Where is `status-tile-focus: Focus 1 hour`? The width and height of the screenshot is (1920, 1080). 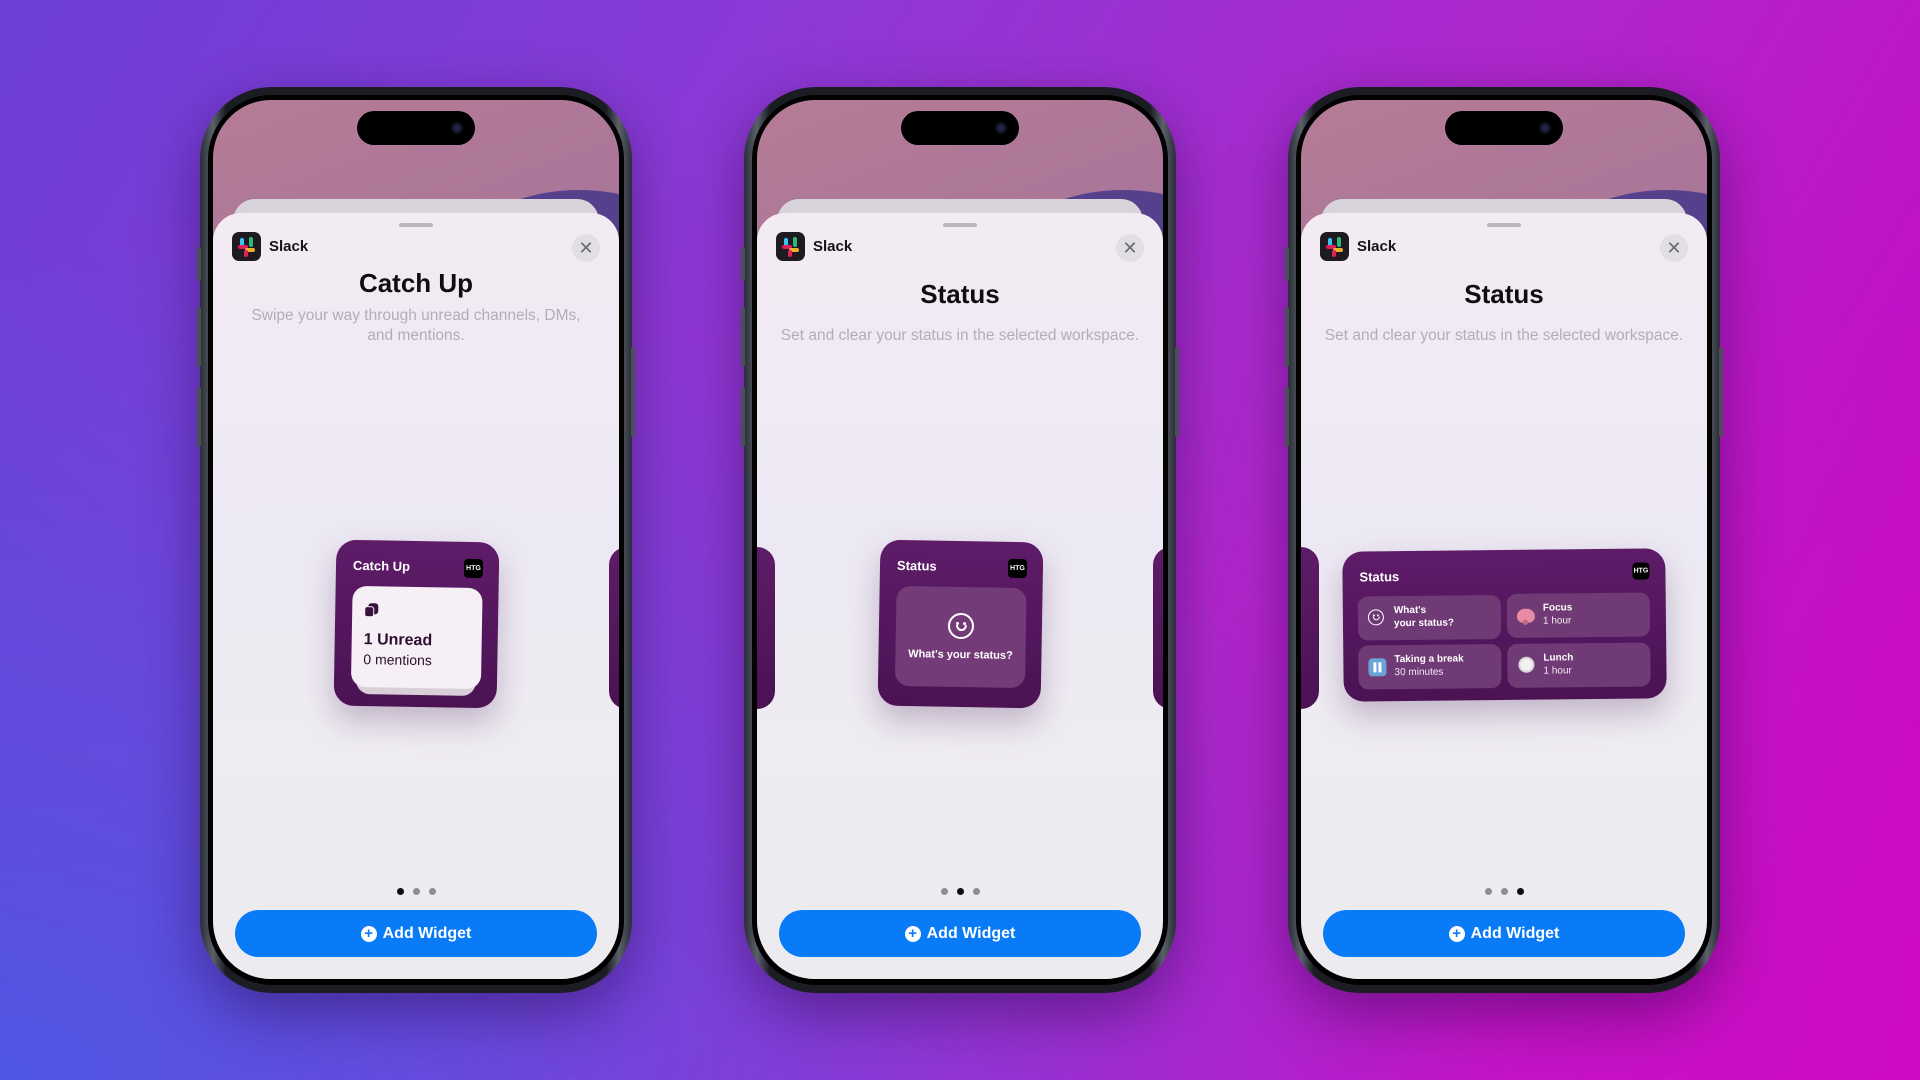
status-tile-focus: Focus 1 hour is located at coordinates (1578, 615).